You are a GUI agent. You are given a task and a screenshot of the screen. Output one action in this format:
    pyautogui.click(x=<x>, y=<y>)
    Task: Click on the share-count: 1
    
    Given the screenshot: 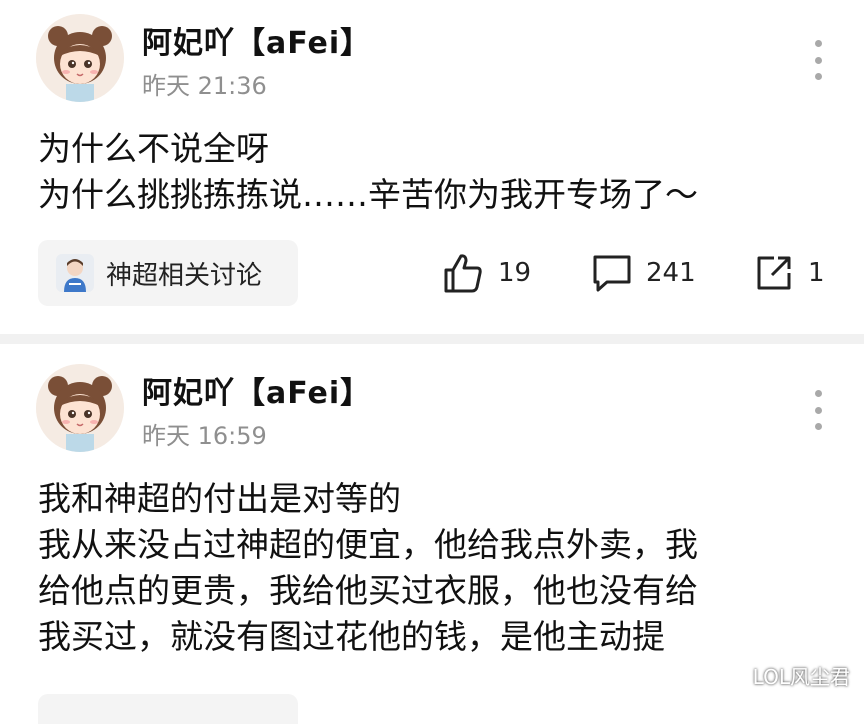 What is the action you would take?
    pyautogui.click(x=816, y=273)
    